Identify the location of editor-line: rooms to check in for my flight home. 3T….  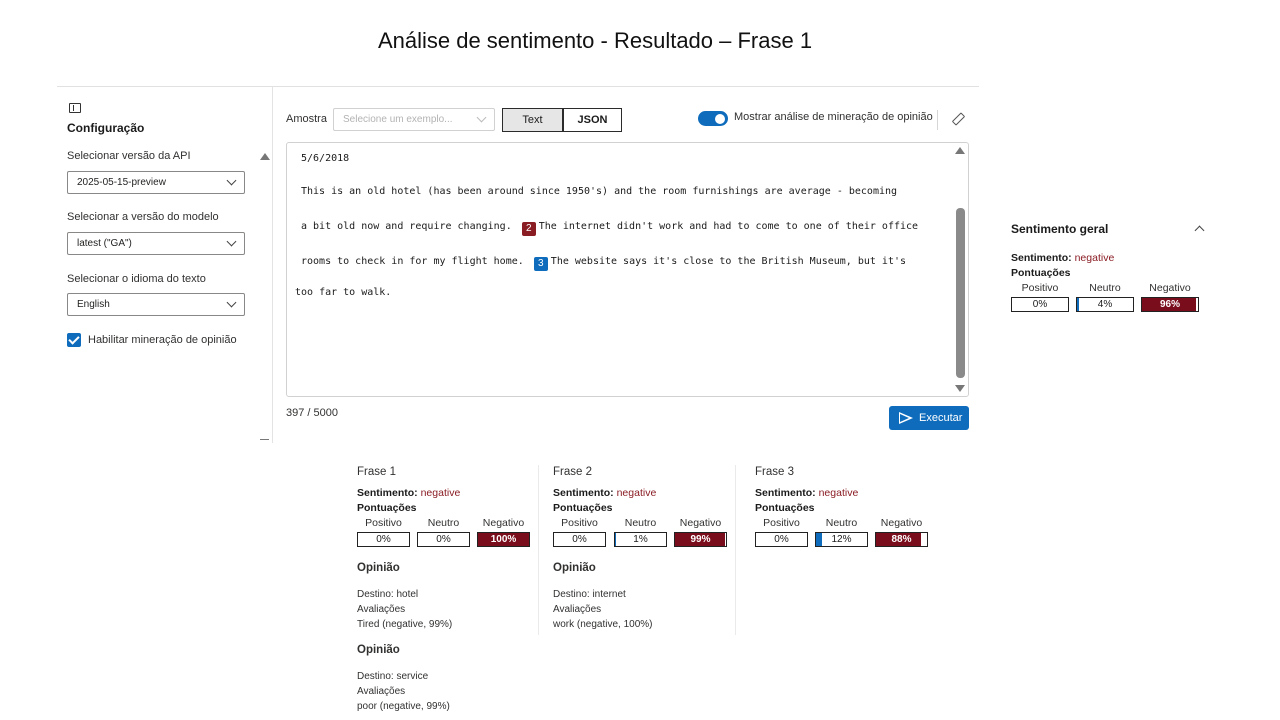
(603, 263).